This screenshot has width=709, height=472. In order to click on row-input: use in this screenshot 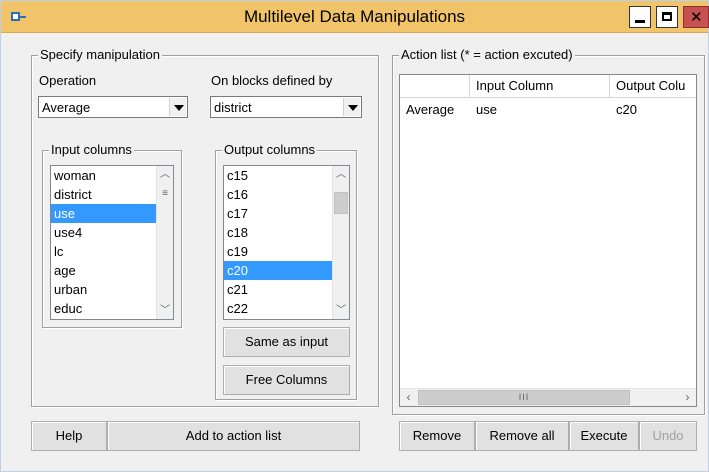, I will do `click(486, 109)`.